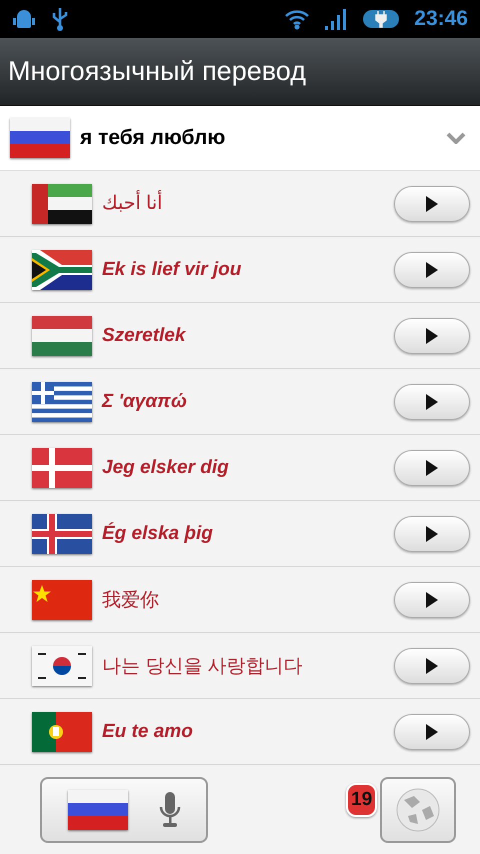 The image size is (480, 854). I want to click on translation-text: Eu te amo, so click(148, 731).